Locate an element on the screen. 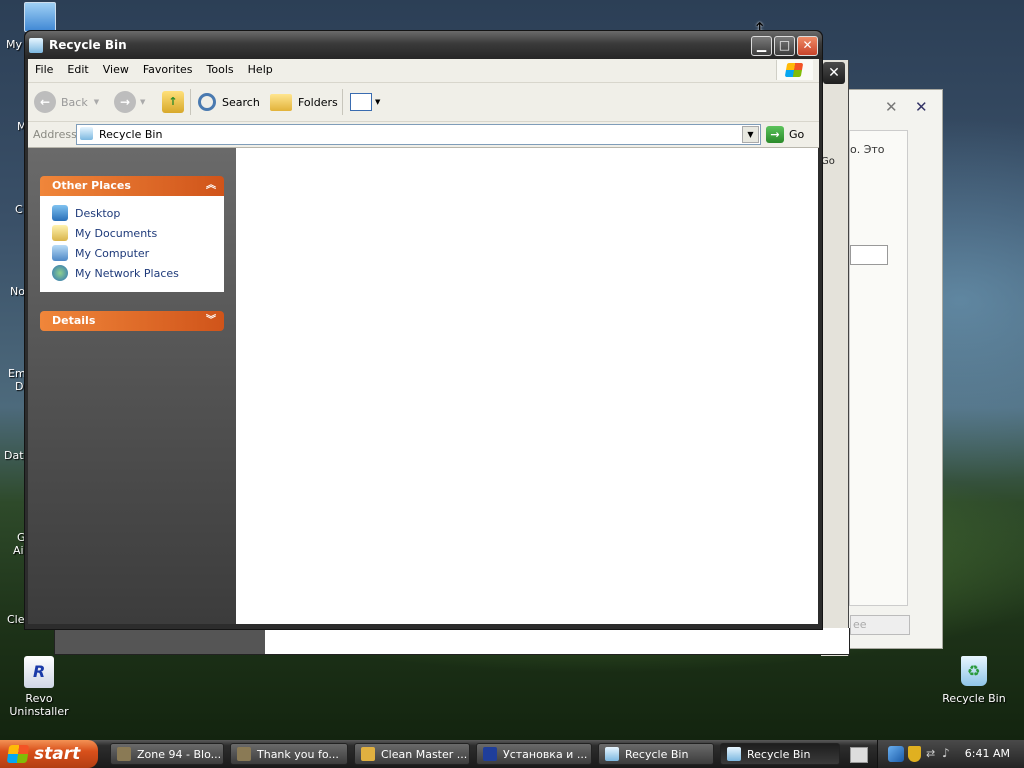 The width and height of the screenshot is (1024, 768). revo-uninstaller-label: Revo Uninstaller is located at coordinates (39, 705).